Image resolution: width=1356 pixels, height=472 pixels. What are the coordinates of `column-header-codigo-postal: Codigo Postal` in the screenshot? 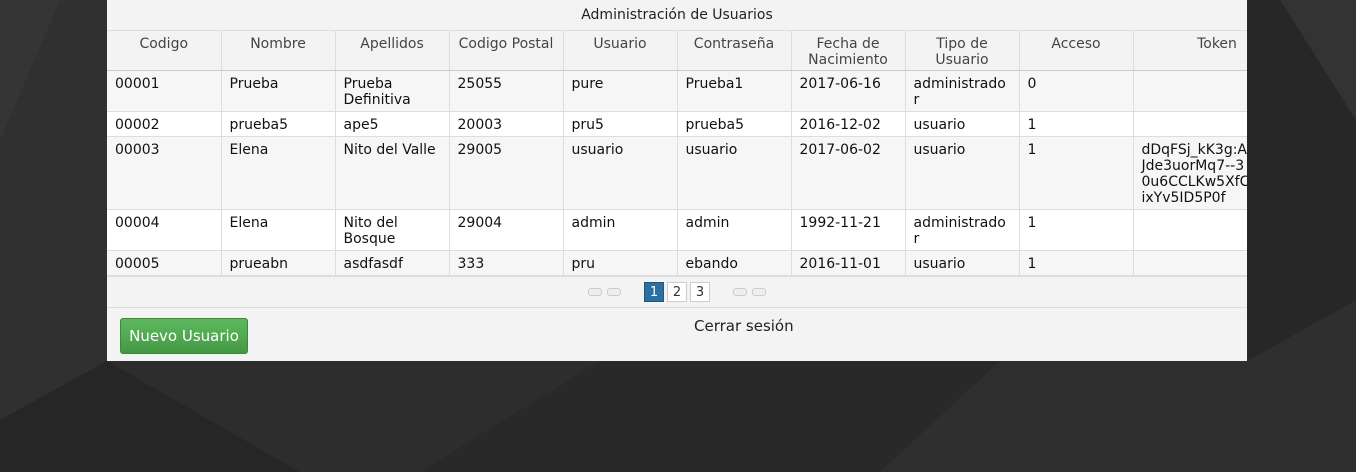 It's located at (506, 51).